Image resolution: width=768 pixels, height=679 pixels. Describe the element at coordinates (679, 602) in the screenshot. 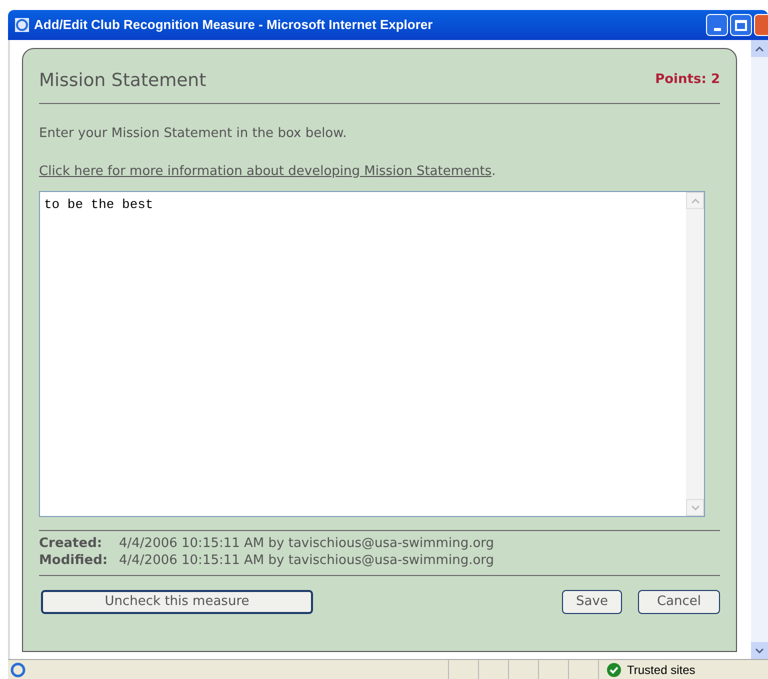

I see `cancel-button: Cancel` at that location.